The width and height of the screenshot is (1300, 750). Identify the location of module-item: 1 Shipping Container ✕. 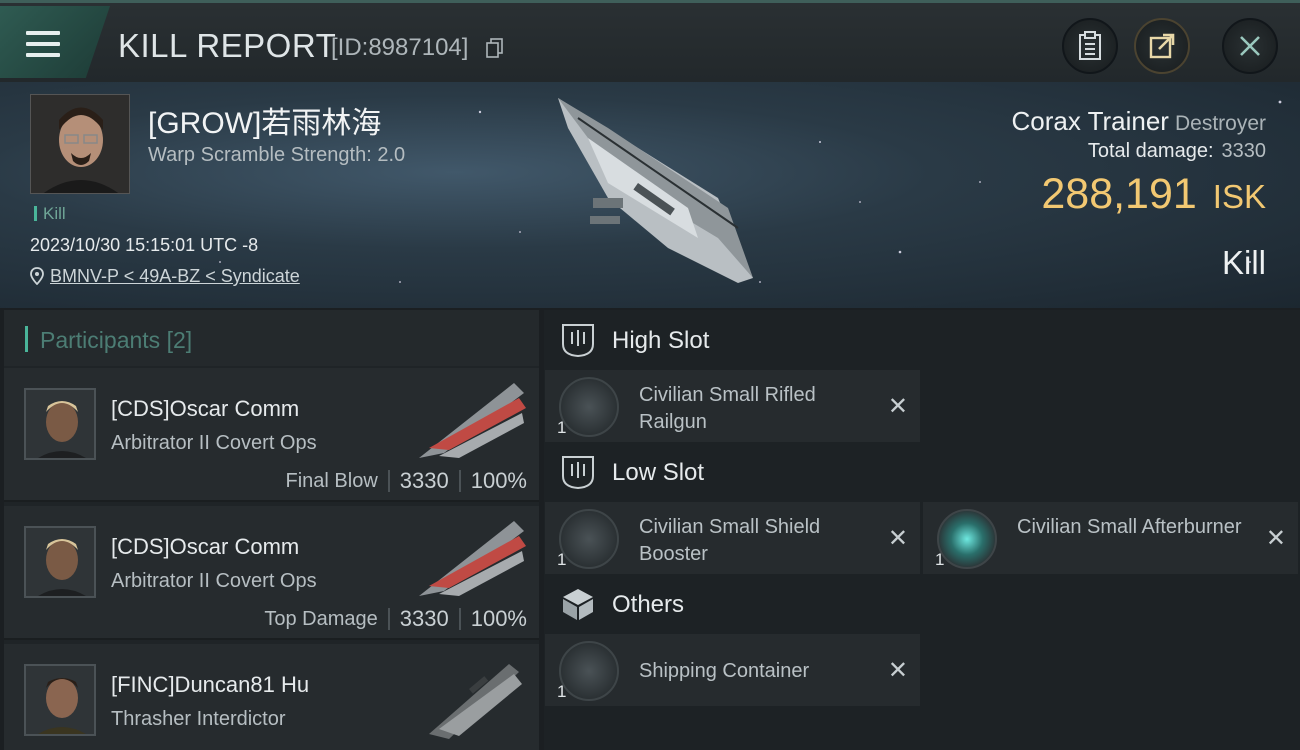
(732, 670).